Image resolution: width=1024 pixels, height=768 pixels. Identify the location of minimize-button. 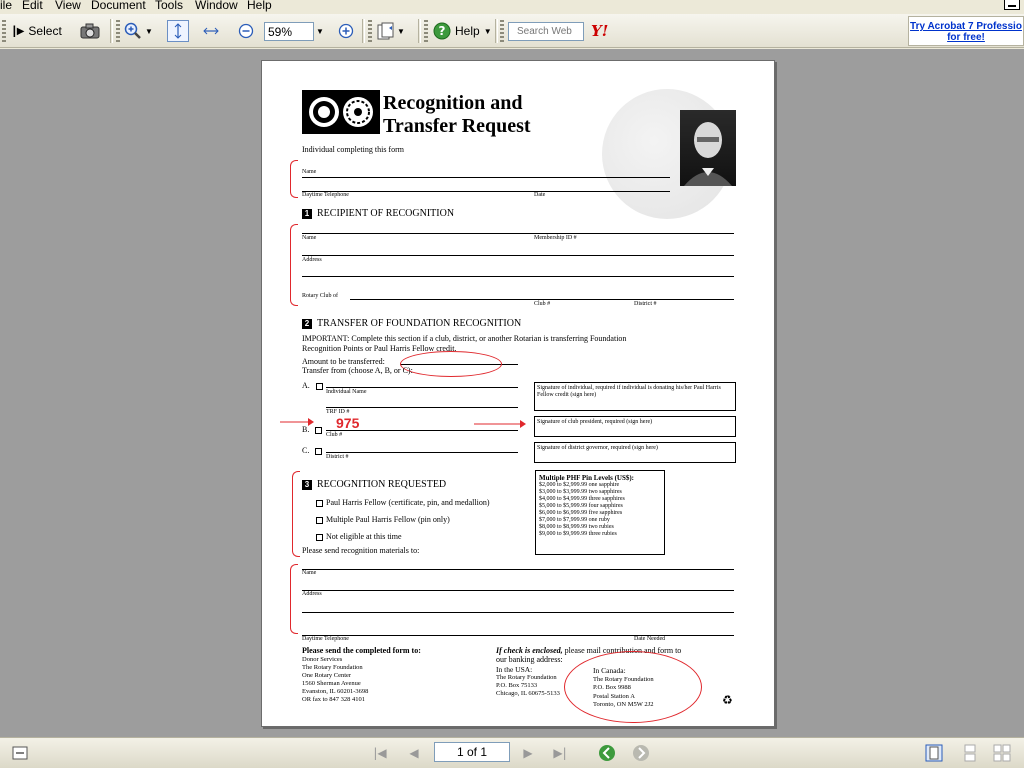
(1012, 5).